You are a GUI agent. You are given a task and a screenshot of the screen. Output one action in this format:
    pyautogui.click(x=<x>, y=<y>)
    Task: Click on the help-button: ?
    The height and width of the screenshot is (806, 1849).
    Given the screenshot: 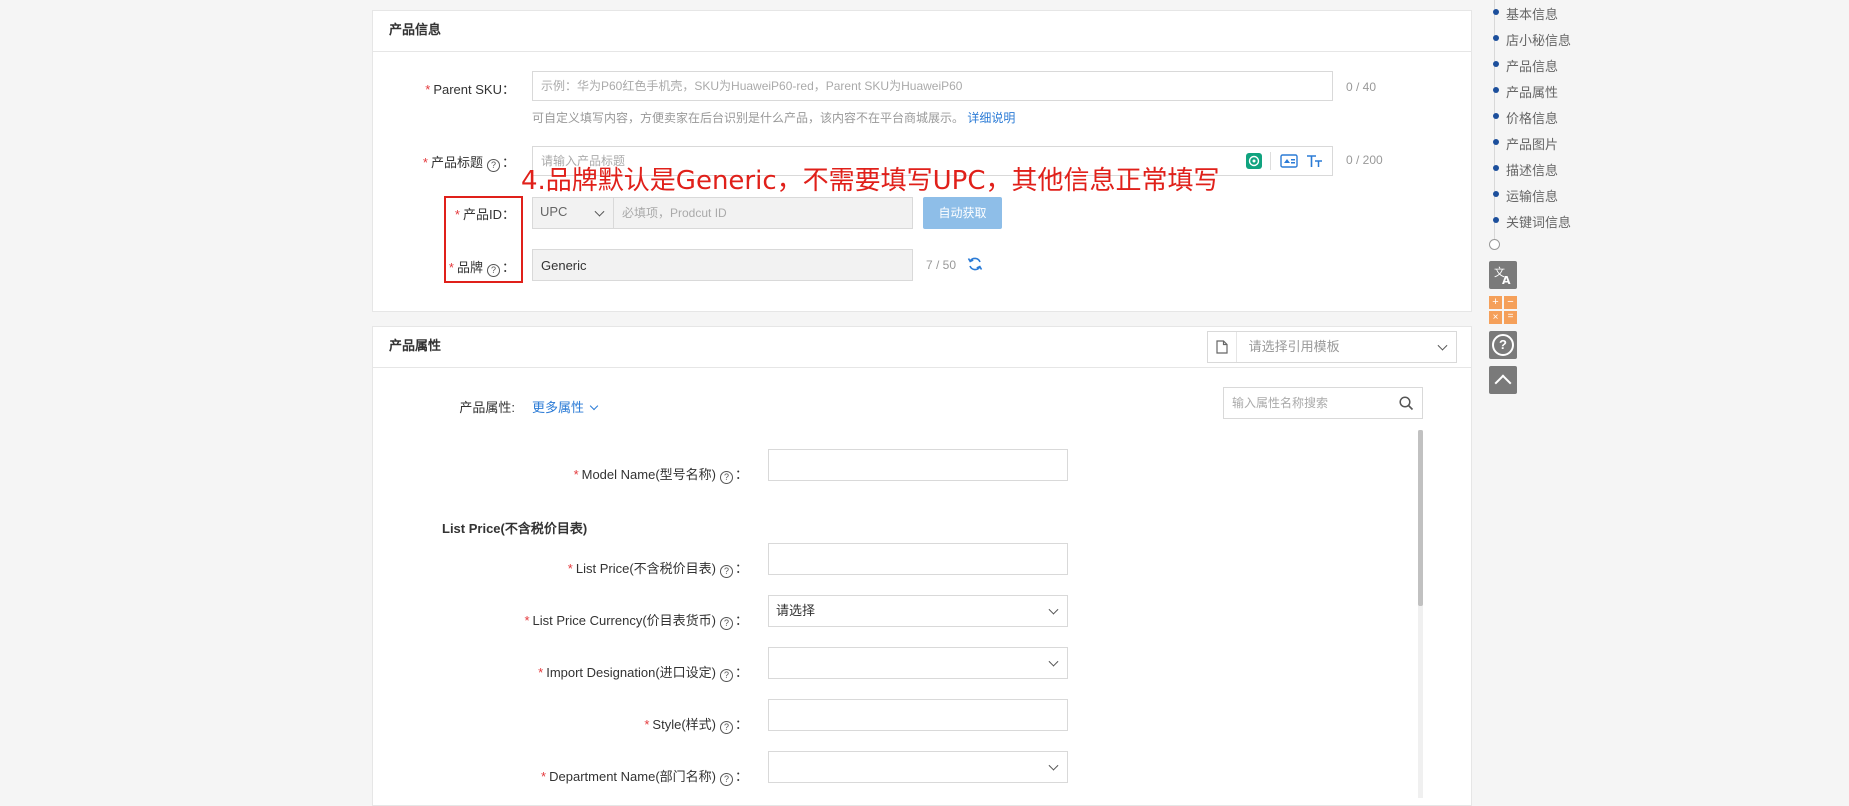 What is the action you would take?
    pyautogui.click(x=1503, y=345)
    